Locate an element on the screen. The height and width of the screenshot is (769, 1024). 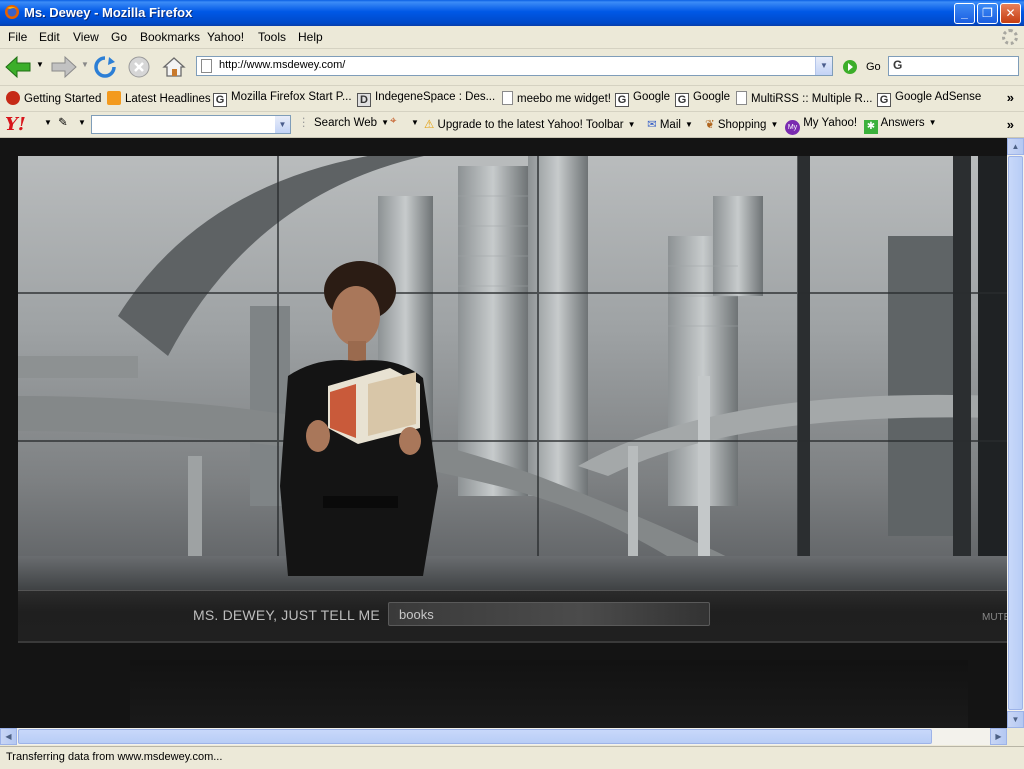
window-title: Ms. Dewey - Mozilla Firefox is located at coordinates (108, 12).